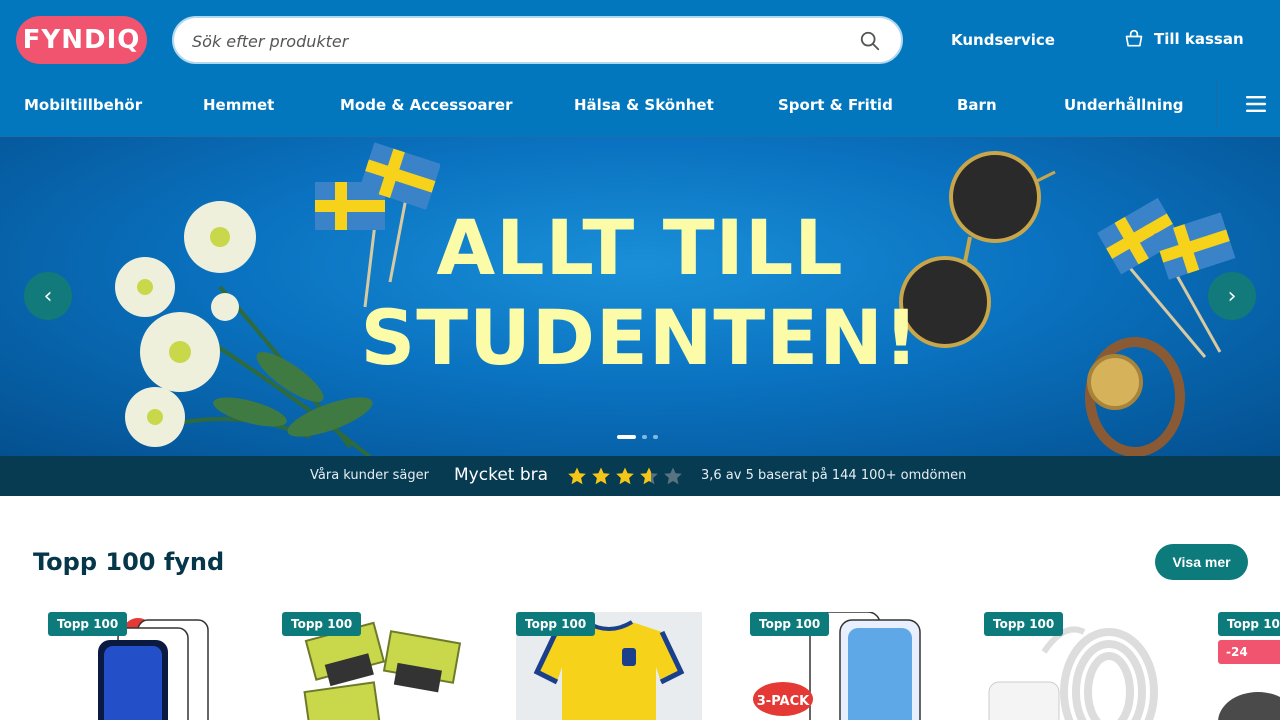 This screenshot has height=720, width=1280. Describe the element at coordinates (129, 562) in the screenshot. I see `section-title: Topp 100 fynd` at that location.